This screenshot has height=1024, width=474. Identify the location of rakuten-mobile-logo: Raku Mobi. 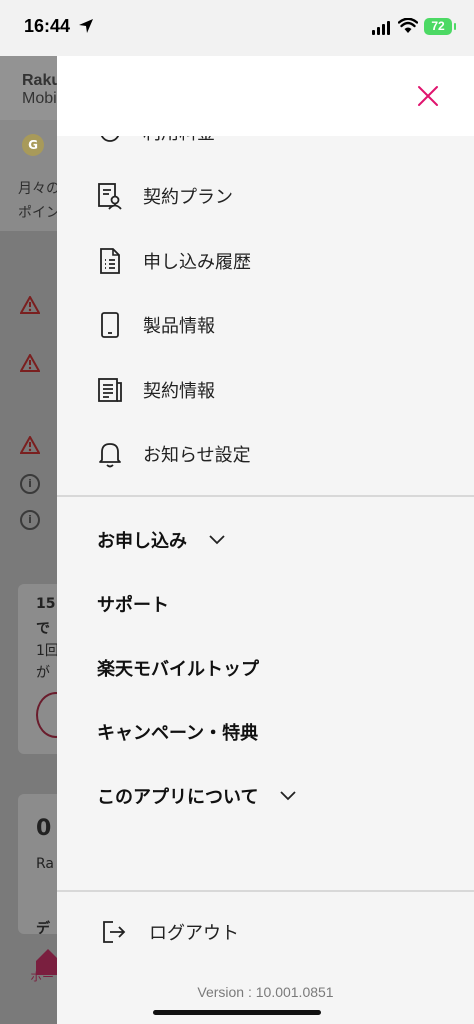
(42, 89).